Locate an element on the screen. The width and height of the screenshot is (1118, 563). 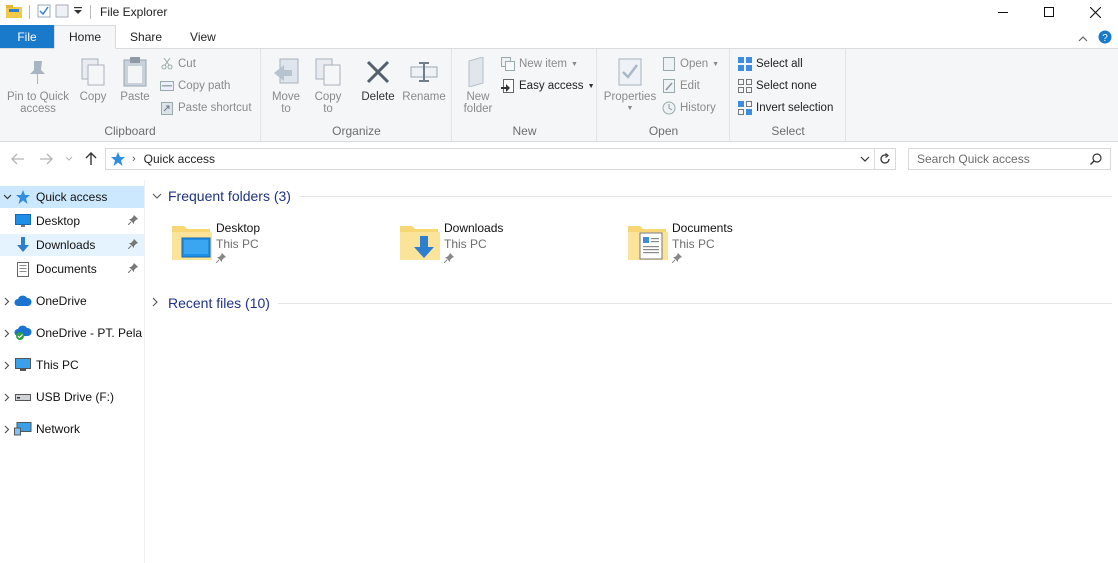
properties-button: Properties ▼ is located at coordinates (630, 85).